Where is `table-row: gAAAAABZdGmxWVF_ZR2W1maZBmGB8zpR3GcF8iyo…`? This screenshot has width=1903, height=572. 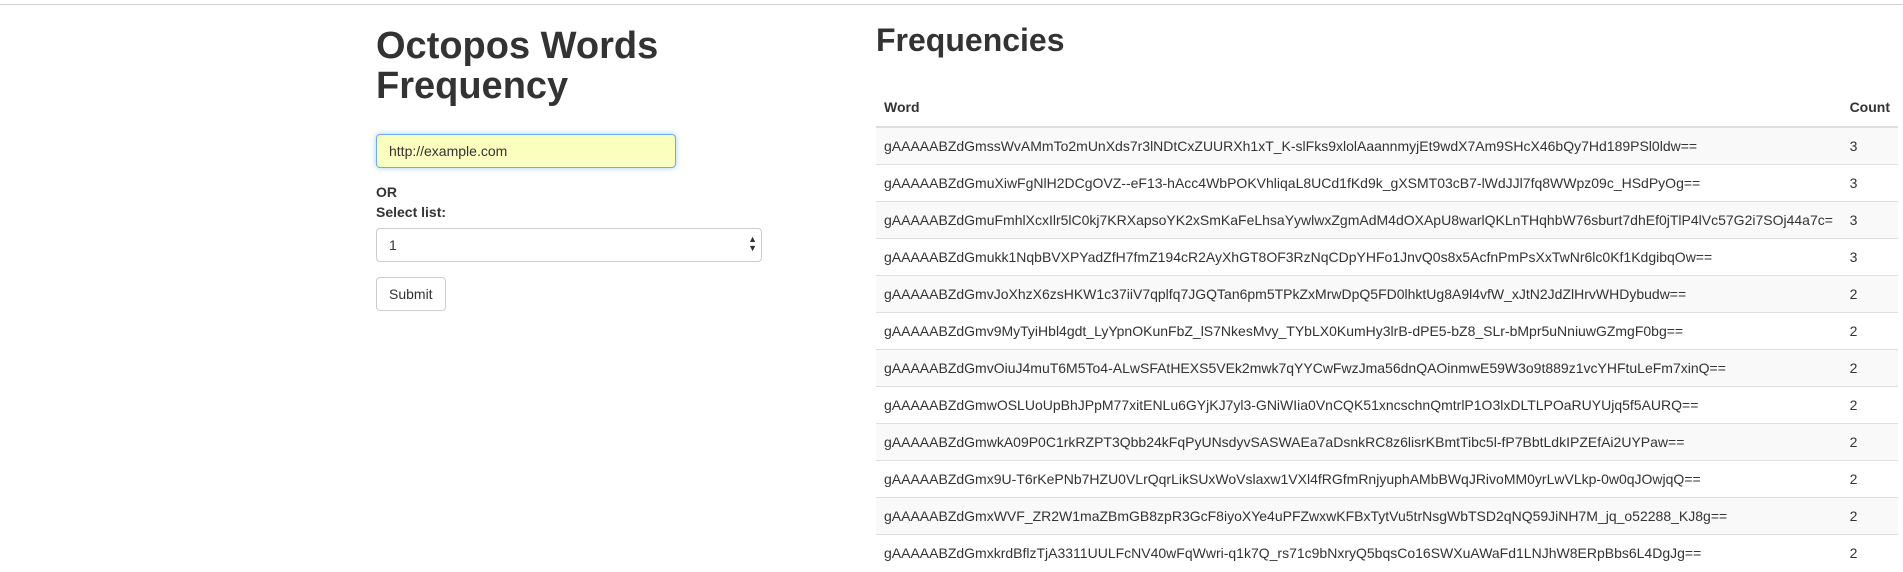 table-row: gAAAAABZdGmxWVF_ZR2W1maZBmGB8zpR3GcF8iyo… is located at coordinates (1387, 516).